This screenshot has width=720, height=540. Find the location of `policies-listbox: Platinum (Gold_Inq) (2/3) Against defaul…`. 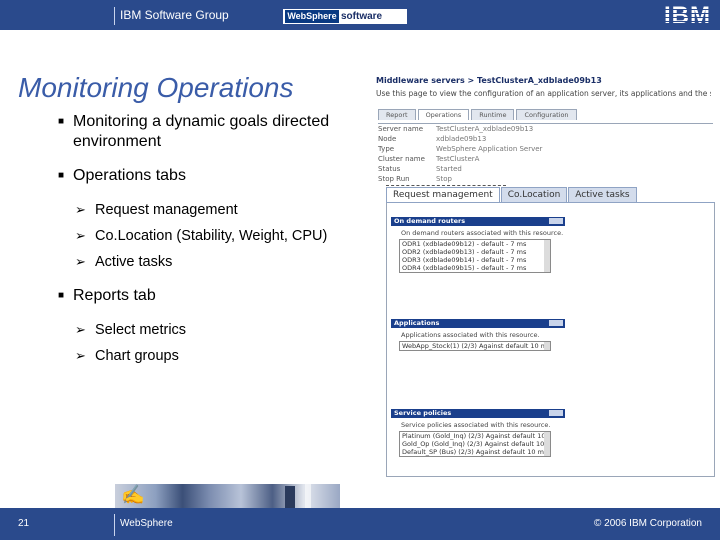

policies-listbox: Platinum (Gold_Inq) (2/3) Against defaul… is located at coordinates (475, 444).